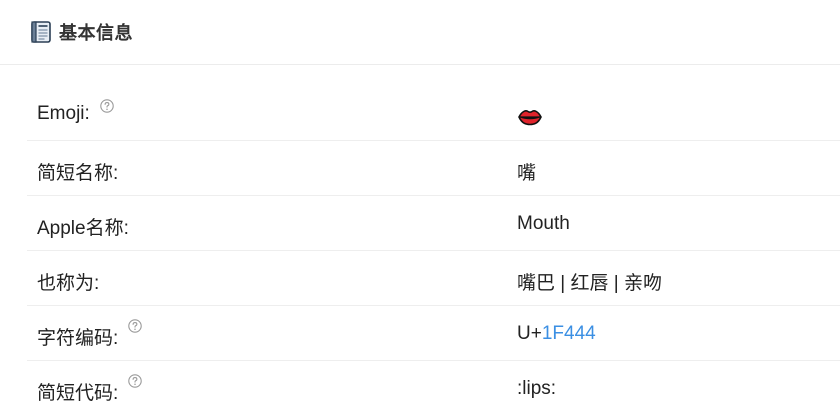 The height and width of the screenshot is (413, 840). I want to click on panel-title: 基本信息, so click(96, 33).